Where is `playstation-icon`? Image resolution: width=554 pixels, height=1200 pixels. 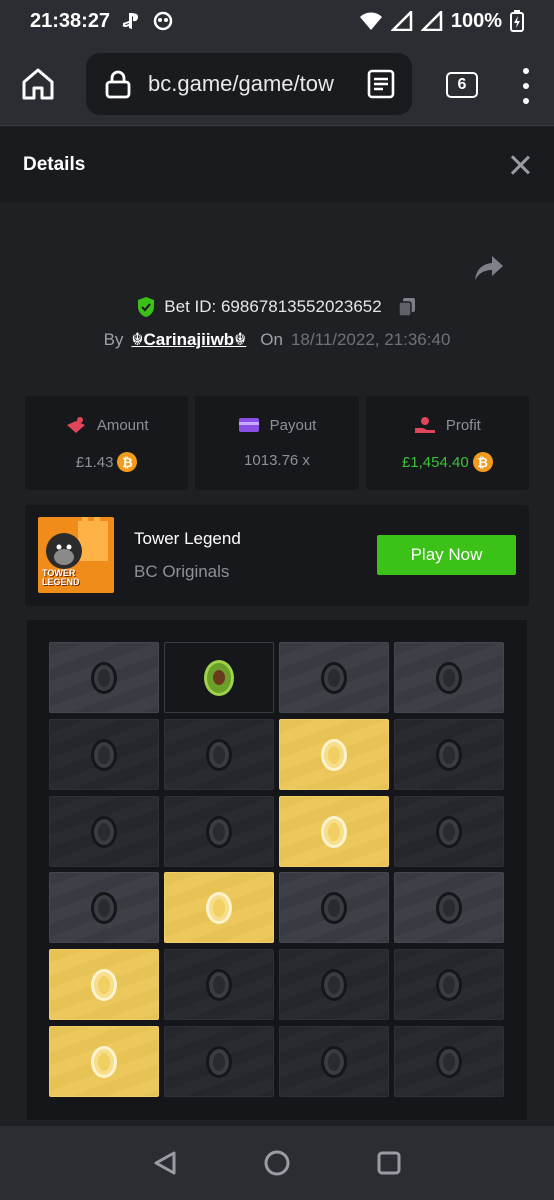 playstation-icon is located at coordinates (130, 21).